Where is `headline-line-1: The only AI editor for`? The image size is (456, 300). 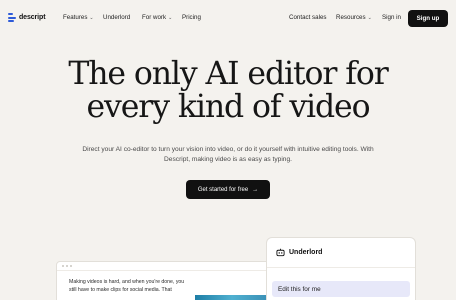
headline-line-1: The only AI editor for is located at coordinates (228, 74).